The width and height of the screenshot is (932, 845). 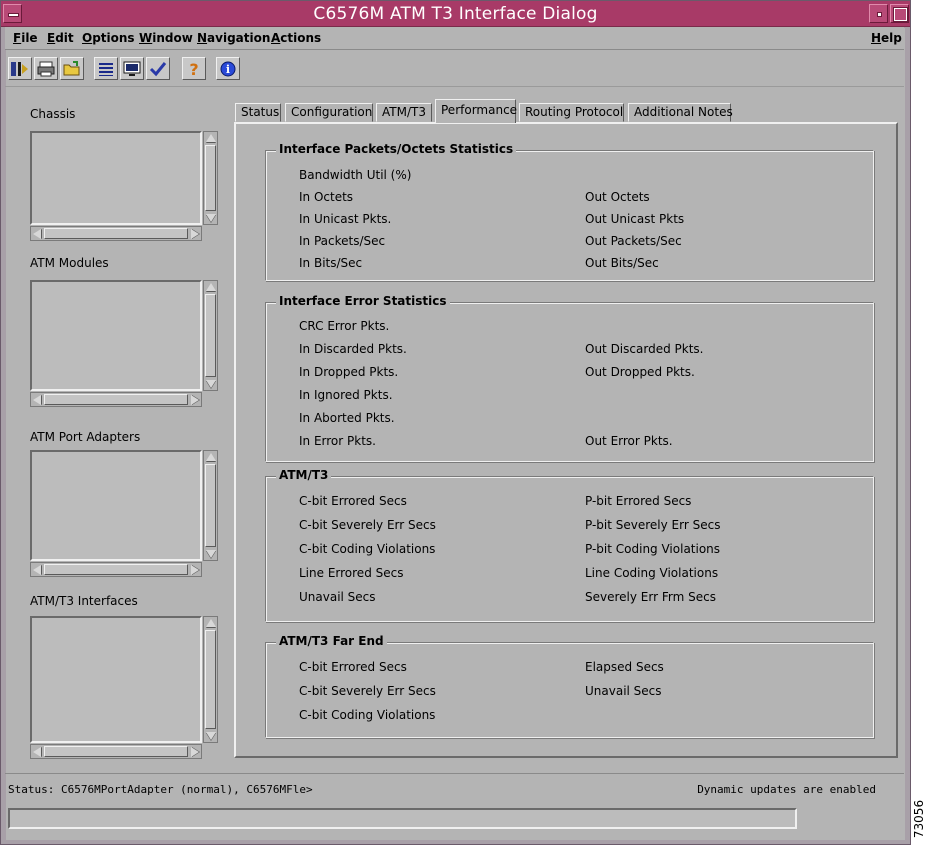 I want to click on stat-label: In Aborted Pkts., so click(x=347, y=418).